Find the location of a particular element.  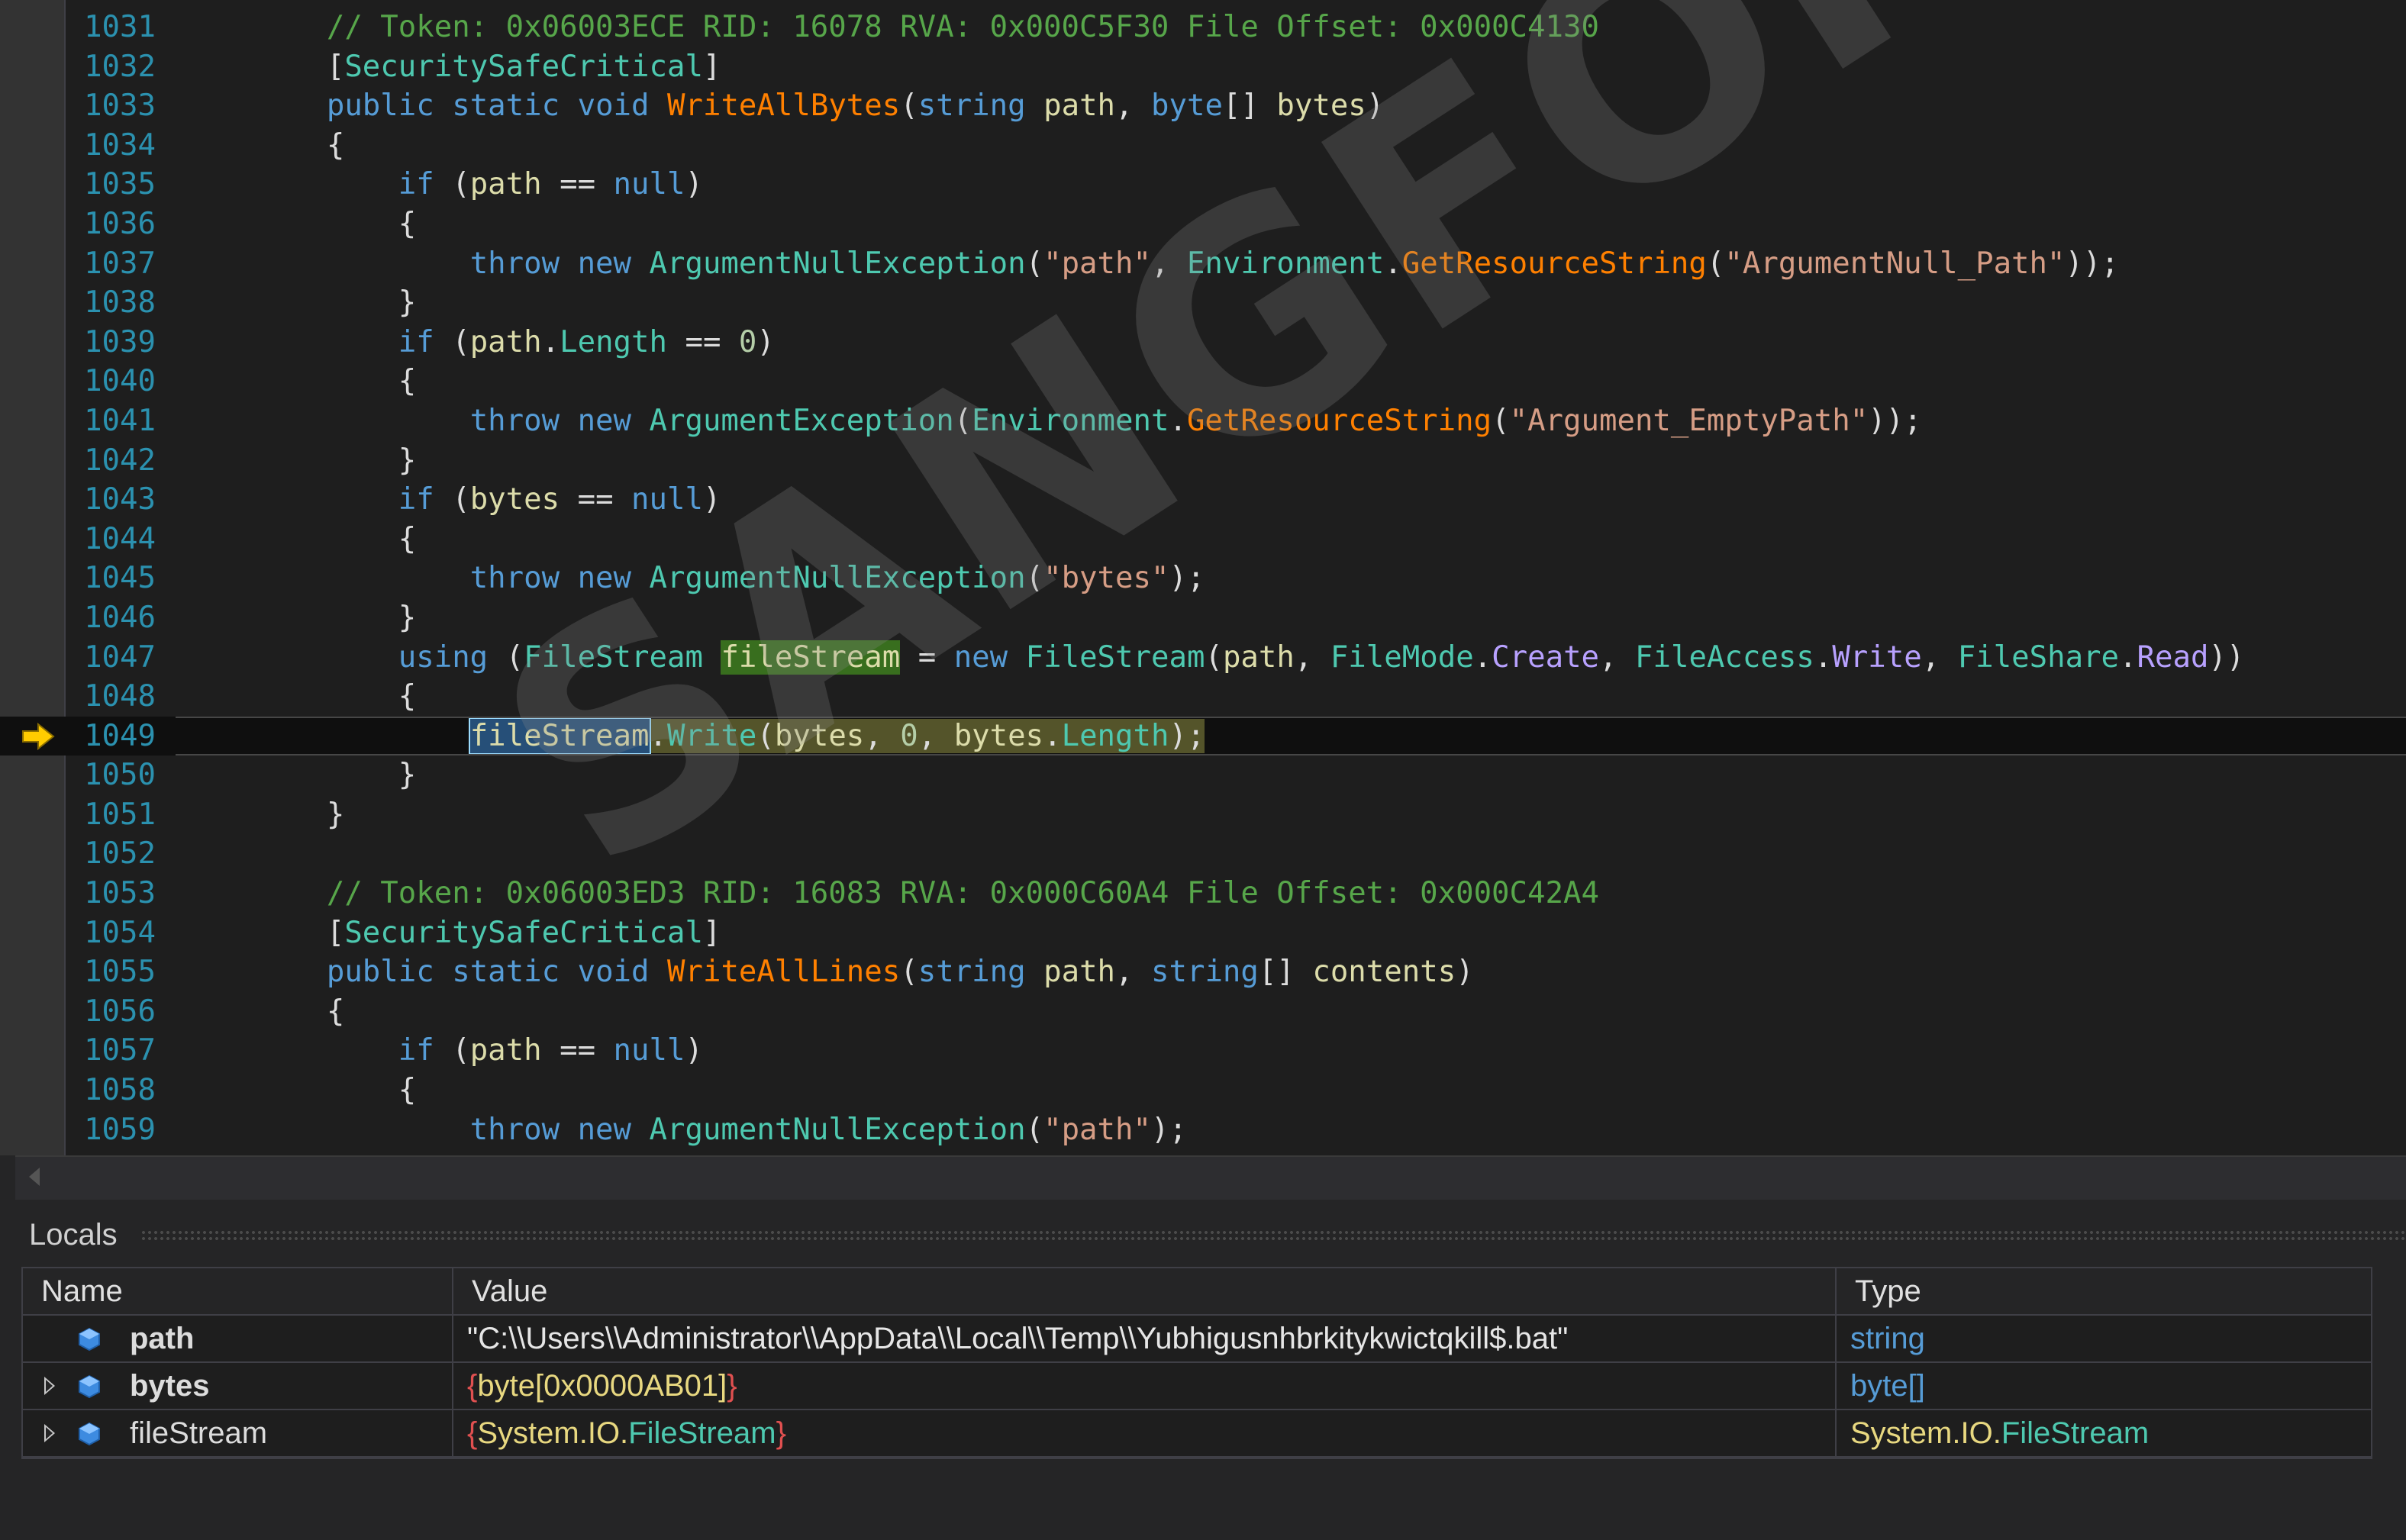

column-header-type: Type is located at coordinates (2104, 1291).